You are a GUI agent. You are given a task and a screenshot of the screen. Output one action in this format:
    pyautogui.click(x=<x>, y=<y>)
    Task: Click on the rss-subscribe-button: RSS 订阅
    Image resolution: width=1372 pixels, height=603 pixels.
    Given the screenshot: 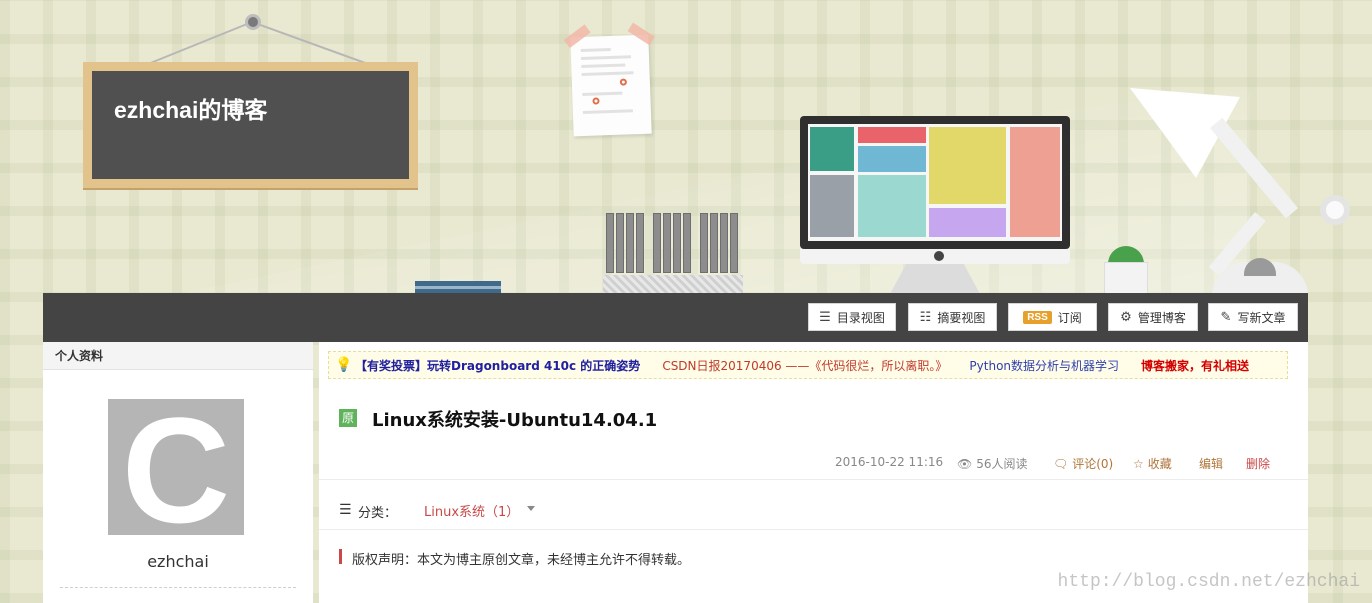 What is the action you would take?
    pyautogui.click(x=1052, y=317)
    